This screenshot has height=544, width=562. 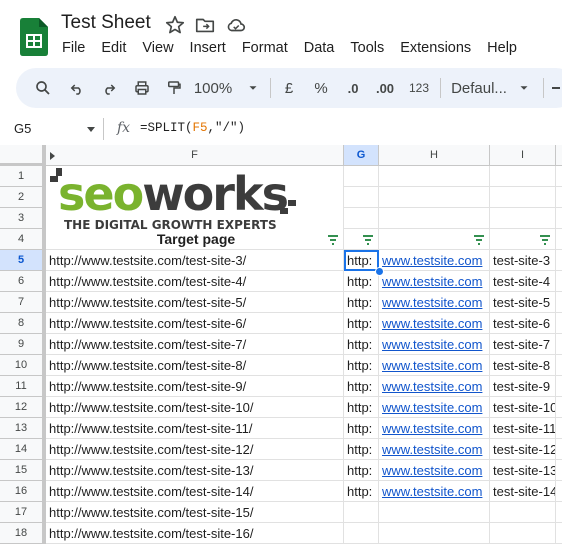 What do you see at coordinates (523, 386) in the screenshot?
I see `cell-i11: test-site-9` at bounding box center [523, 386].